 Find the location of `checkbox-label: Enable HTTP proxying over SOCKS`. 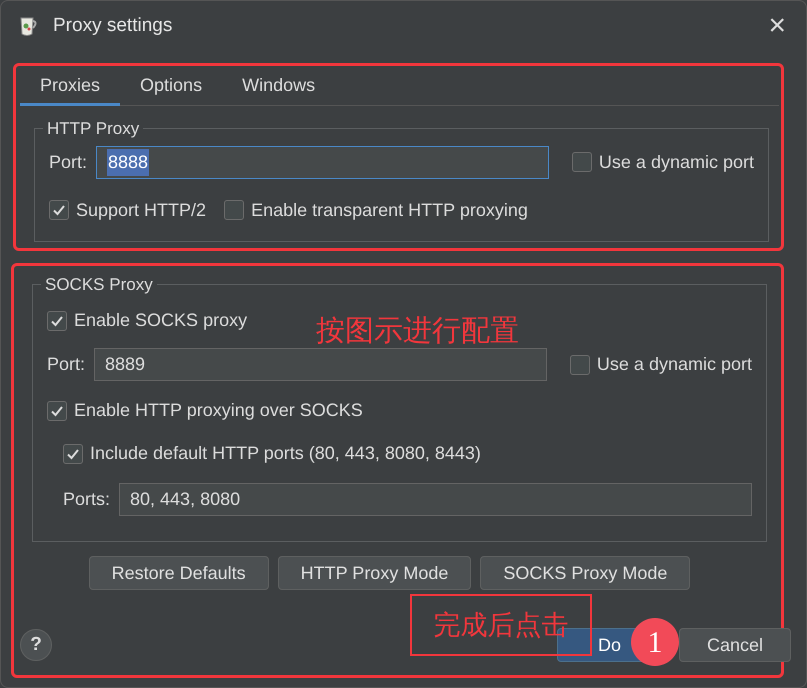

checkbox-label: Enable HTTP proxying over SOCKS is located at coordinates (218, 410).